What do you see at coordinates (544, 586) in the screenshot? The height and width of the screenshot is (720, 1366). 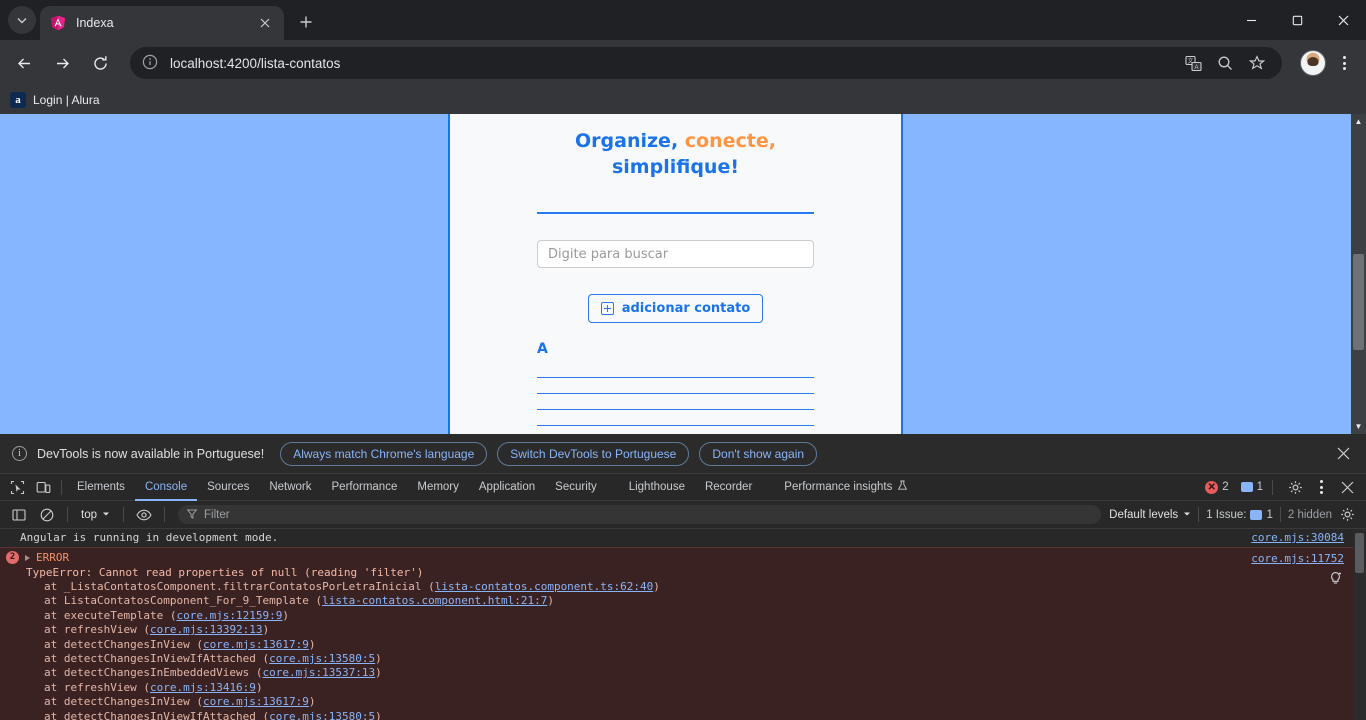 I see `stack-frame-link: lista-contatos.component.ts:62:40` at bounding box center [544, 586].